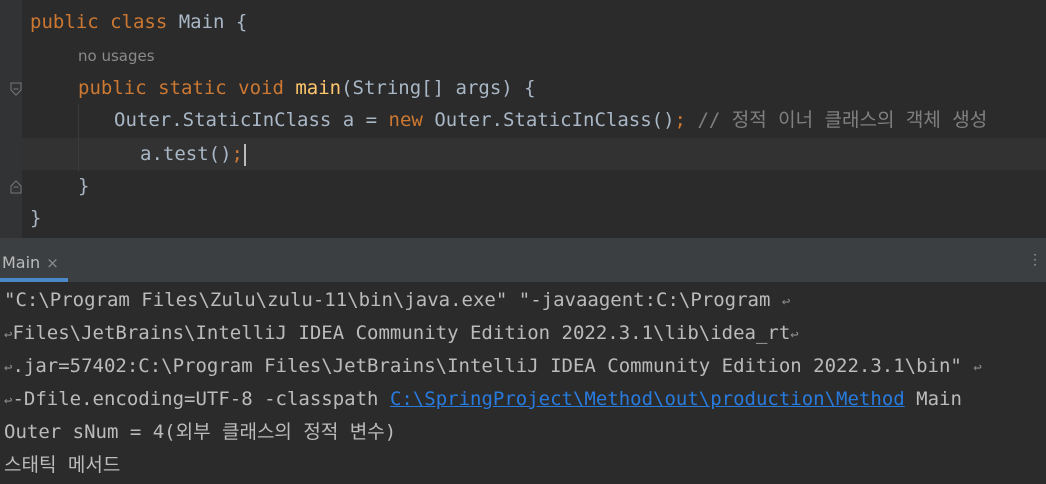 This screenshot has height=484, width=1046. I want to click on run-tab-main: Main ×, so click(29, 263).